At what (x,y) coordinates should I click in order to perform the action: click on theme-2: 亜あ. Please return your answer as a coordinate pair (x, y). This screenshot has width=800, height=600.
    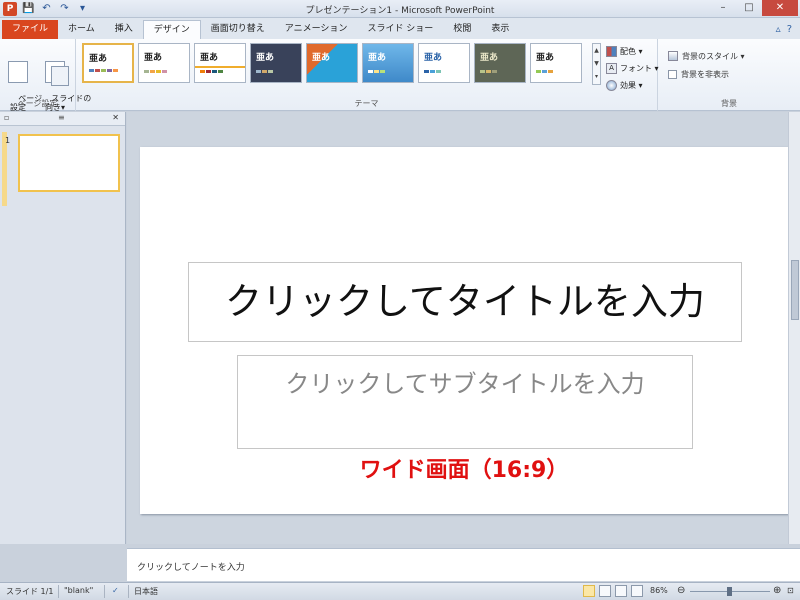
    Looking at the image, I should click on (164, 63).